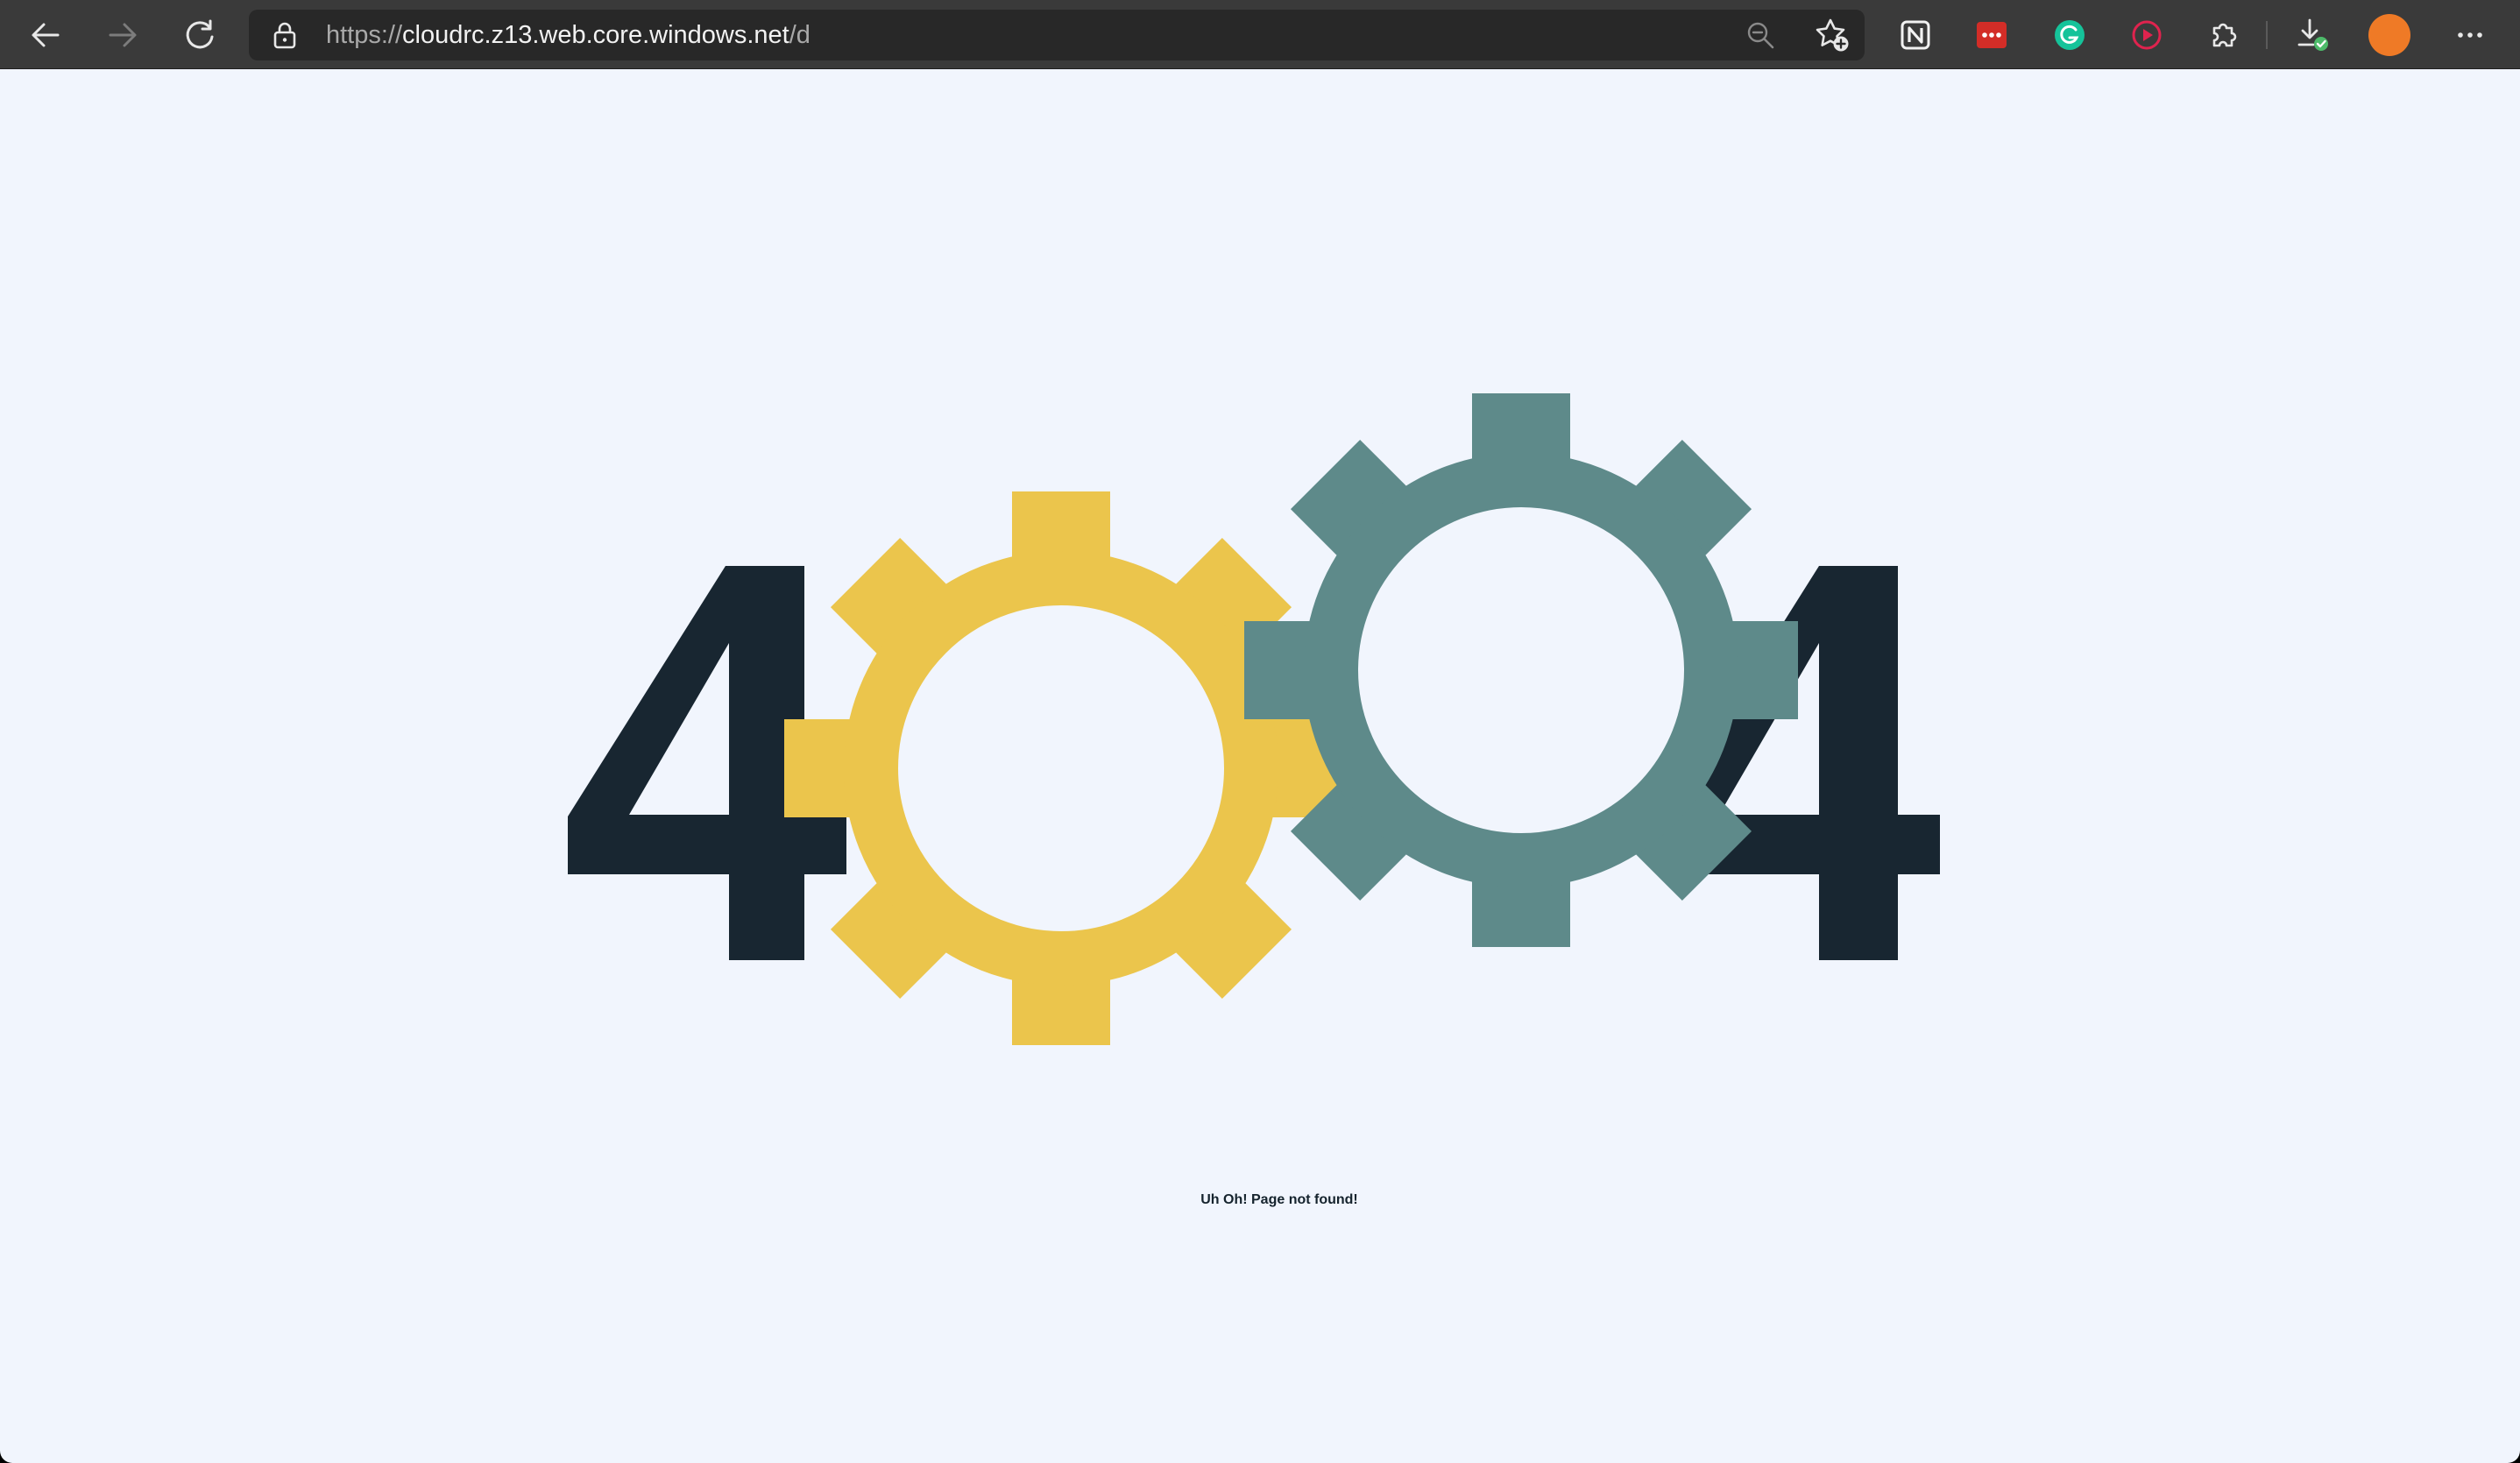 Image resolution: width=2520 pixels, height=1463 pixels. I want to click on url-scheme: https://, so click(364, 35).